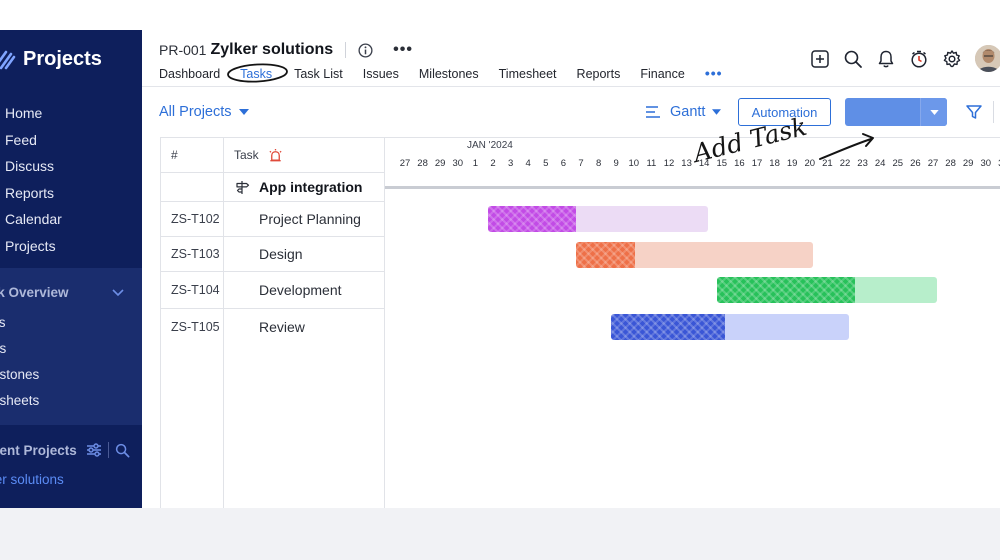  I want to click on task-group-label: App integration, so click(311, 187).